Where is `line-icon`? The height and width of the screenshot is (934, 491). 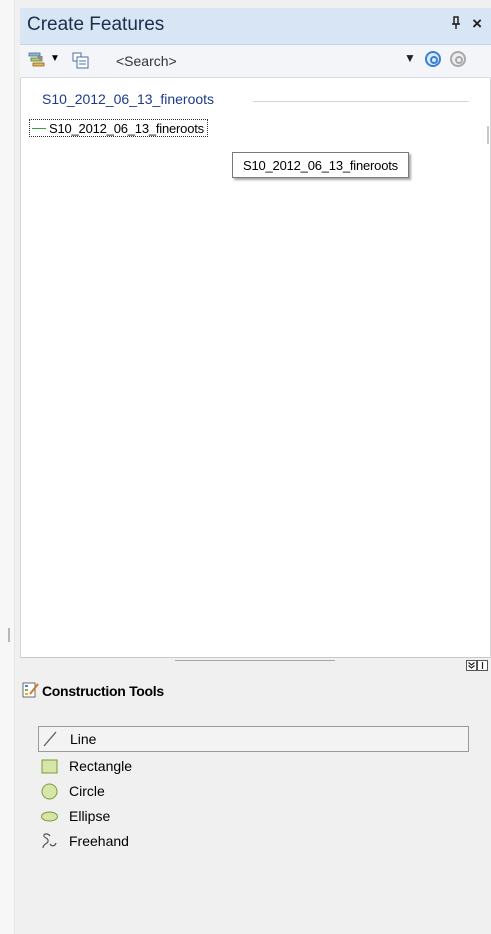 line-icon is located at coordinates (50, 739).